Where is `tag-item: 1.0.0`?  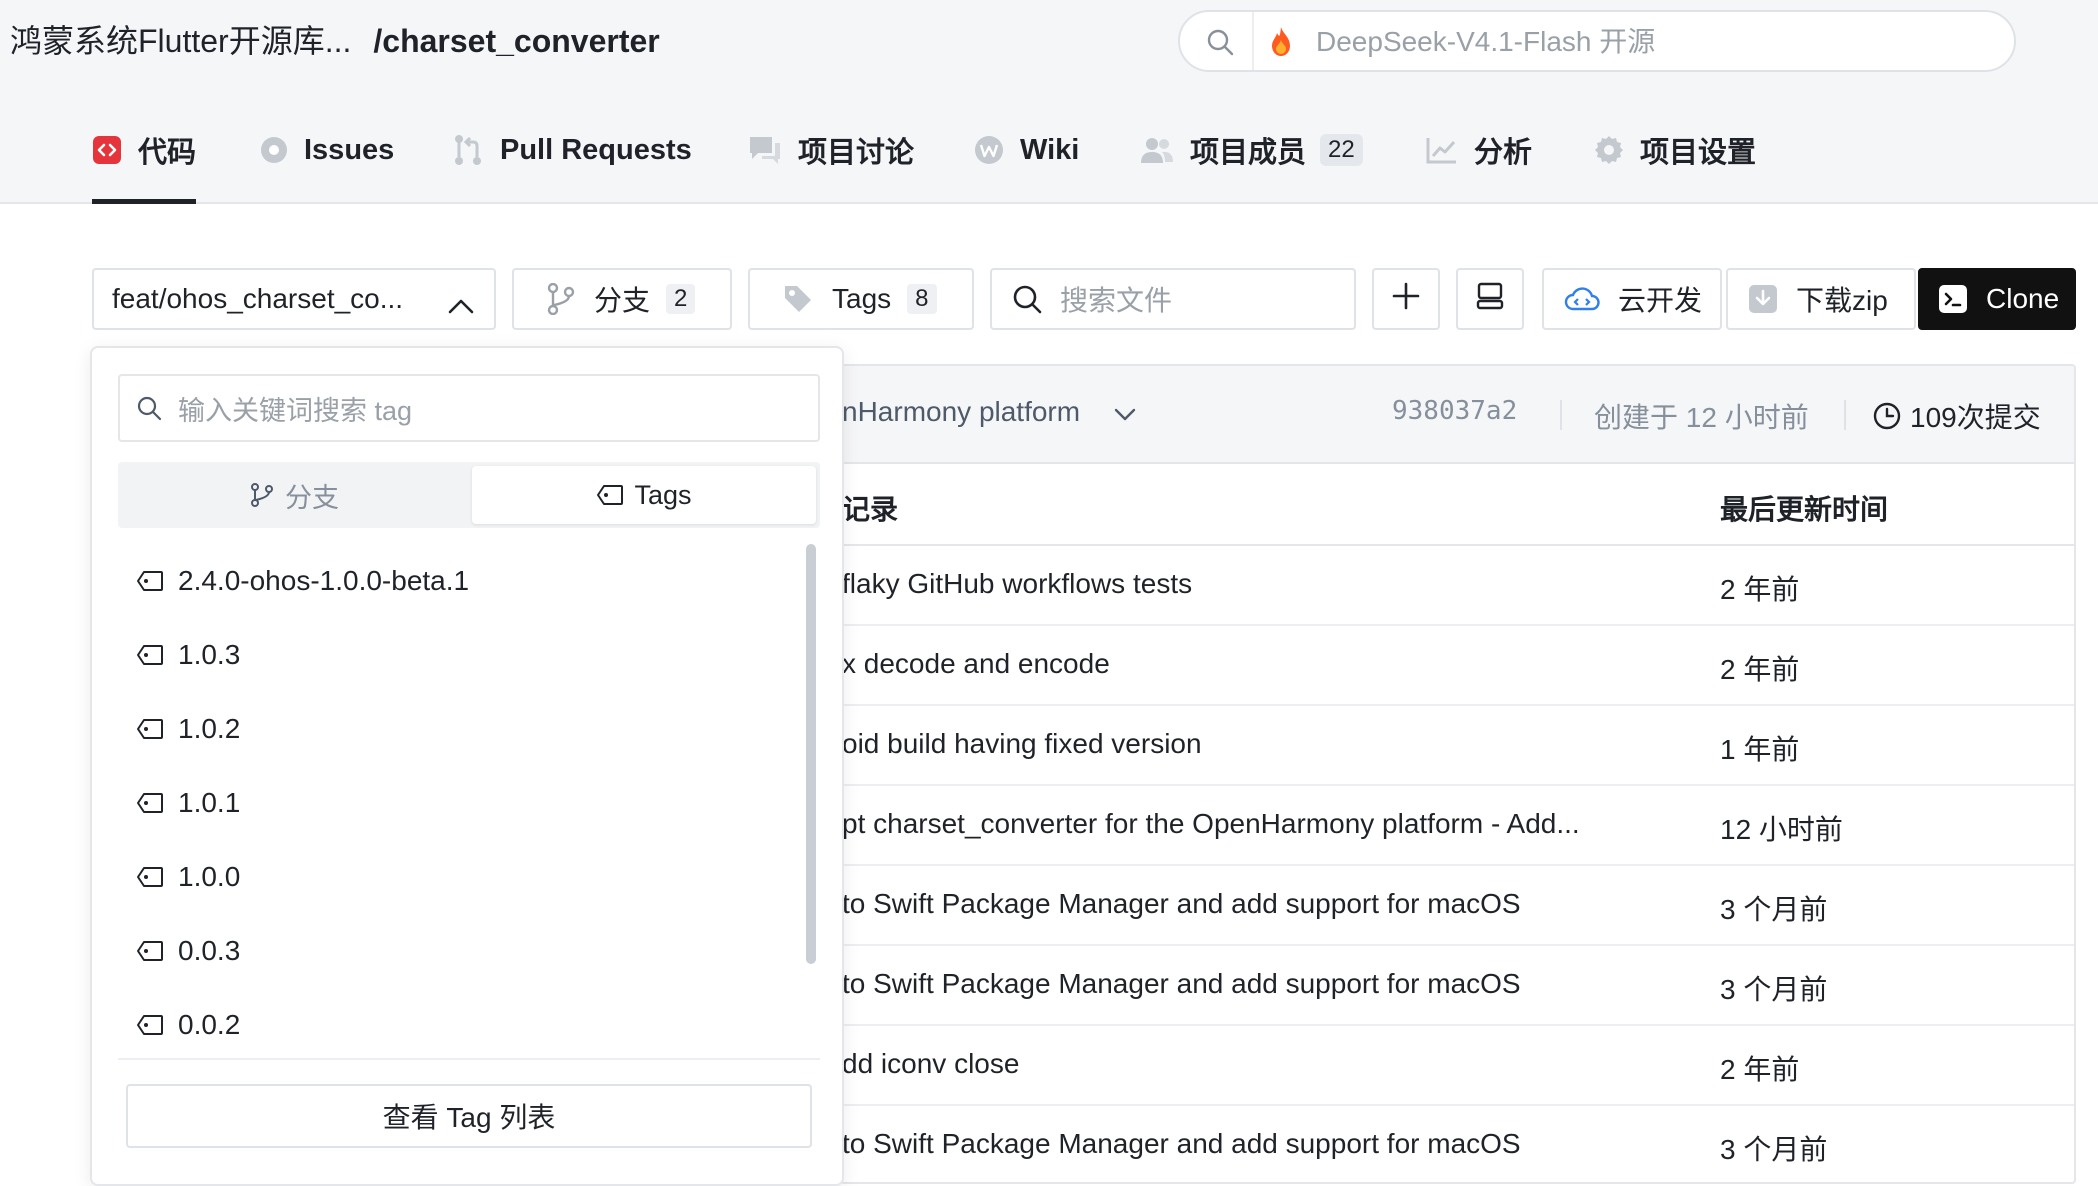 tag-item: 1.0.0 is located at coordinates (458, 877).